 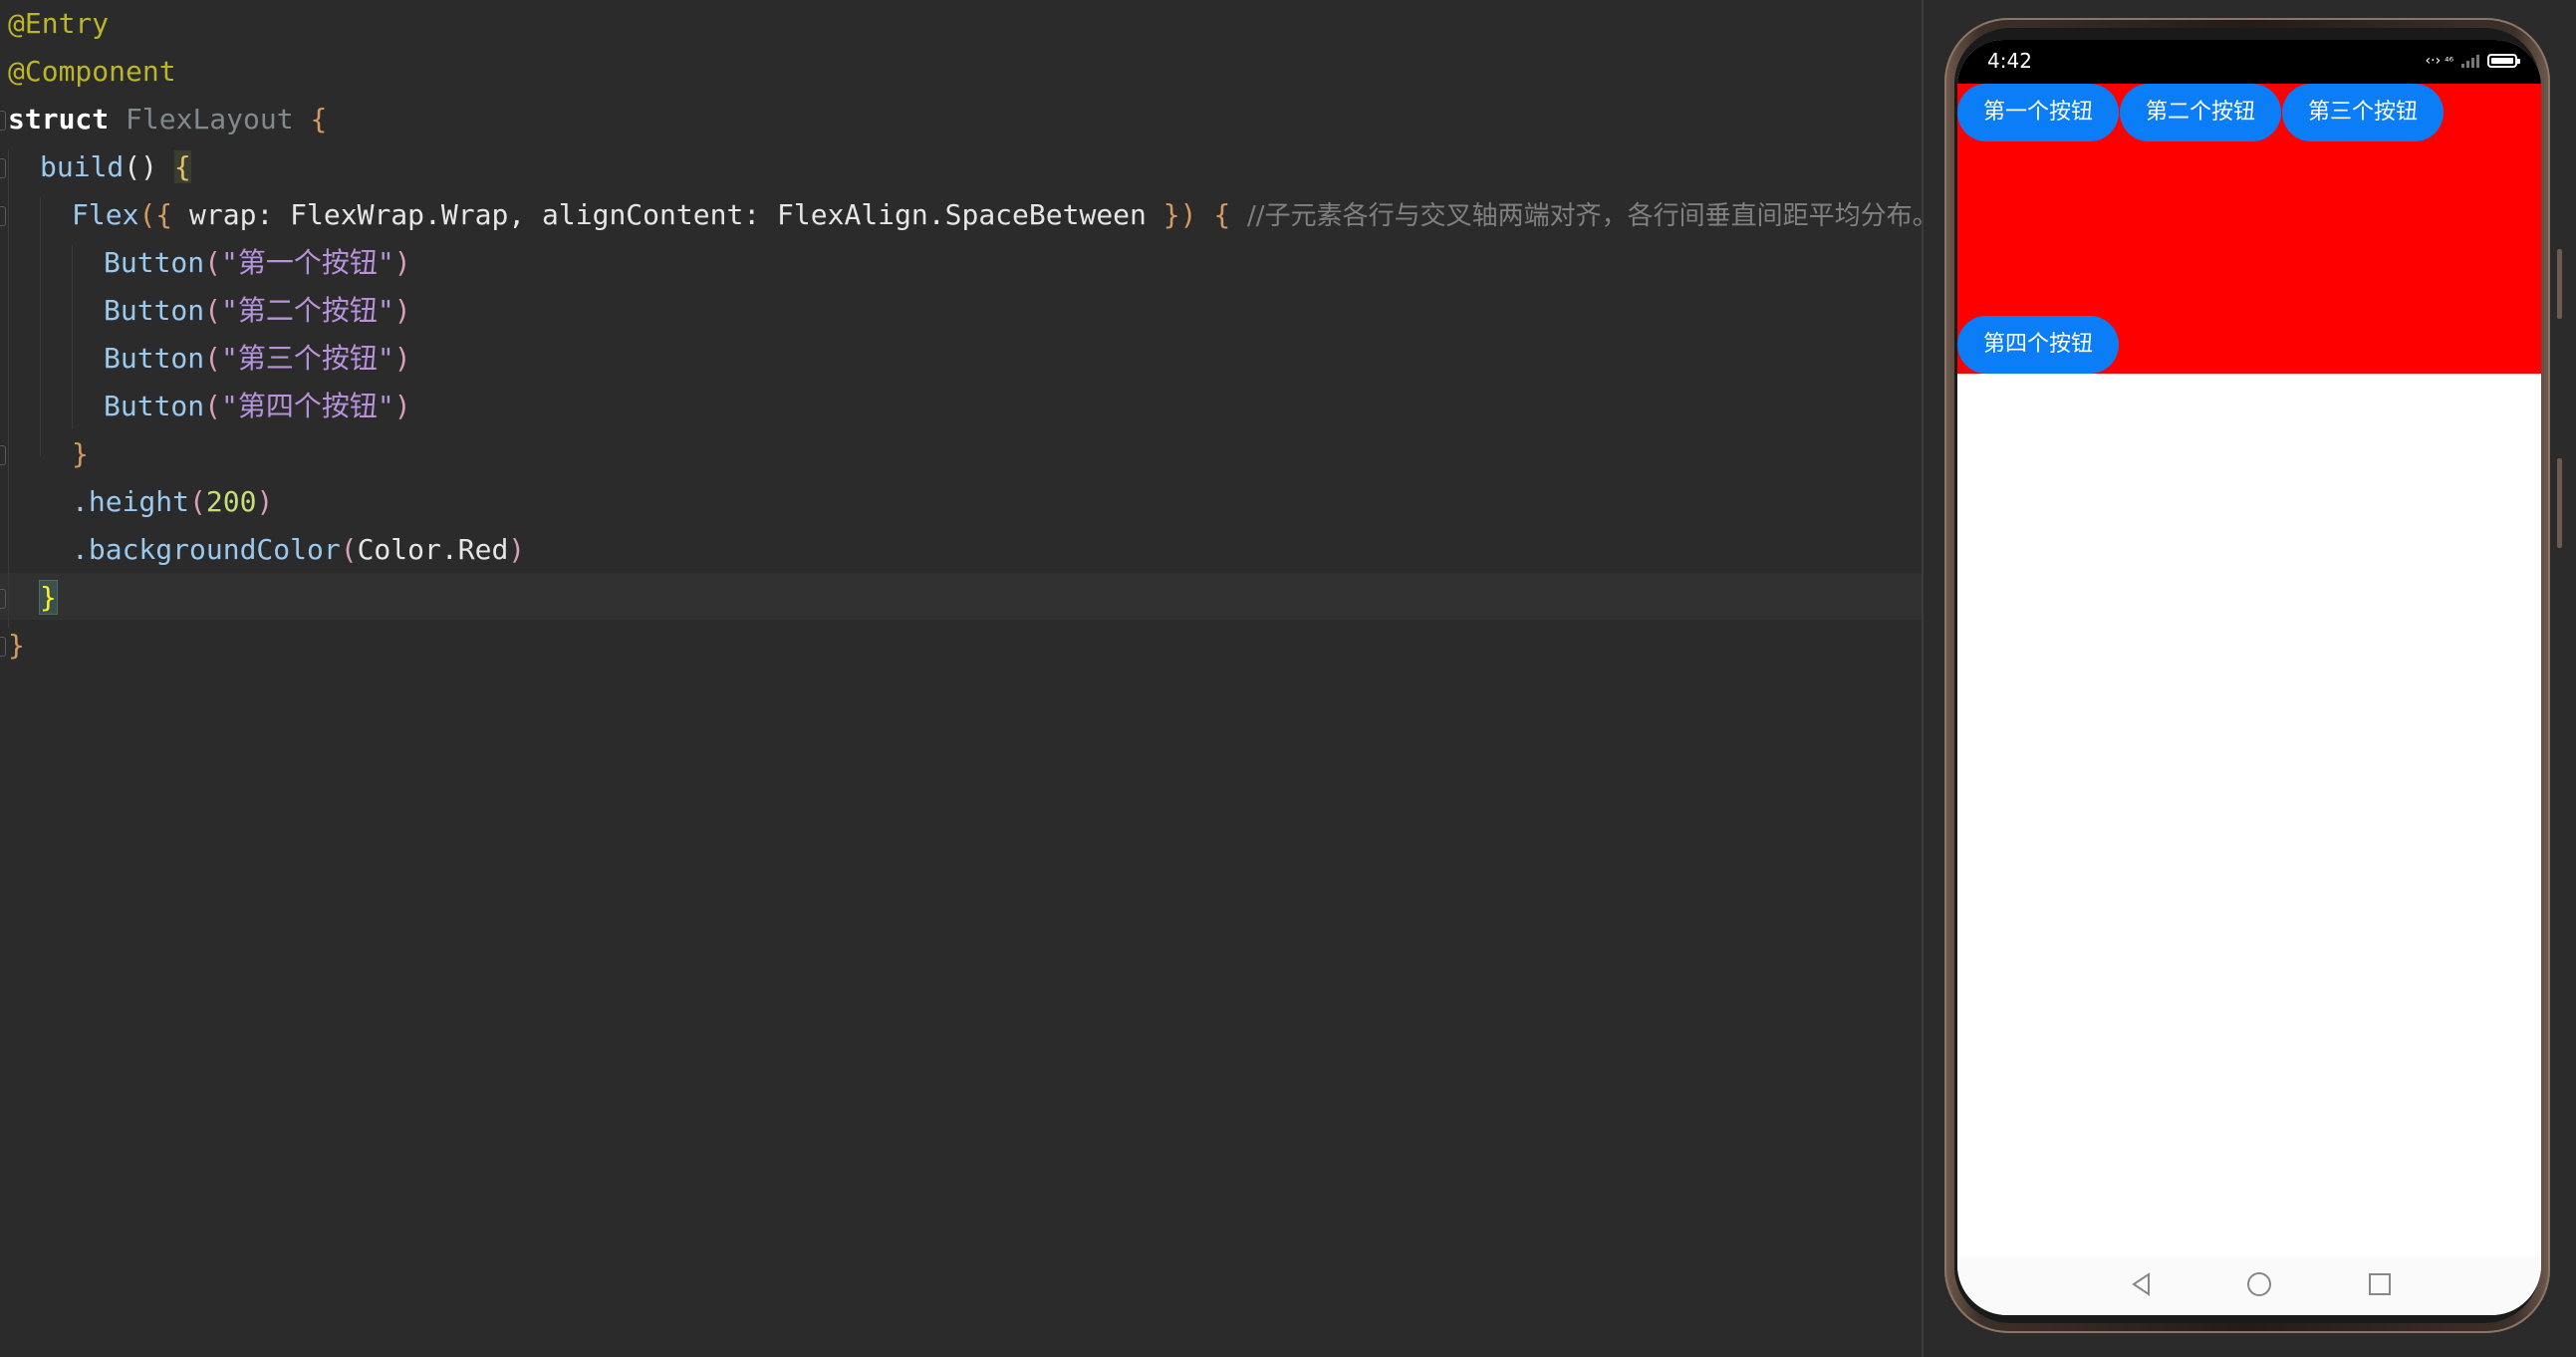 I want to click on button-second: 第二个按钮, so click(x=2200, y=113).